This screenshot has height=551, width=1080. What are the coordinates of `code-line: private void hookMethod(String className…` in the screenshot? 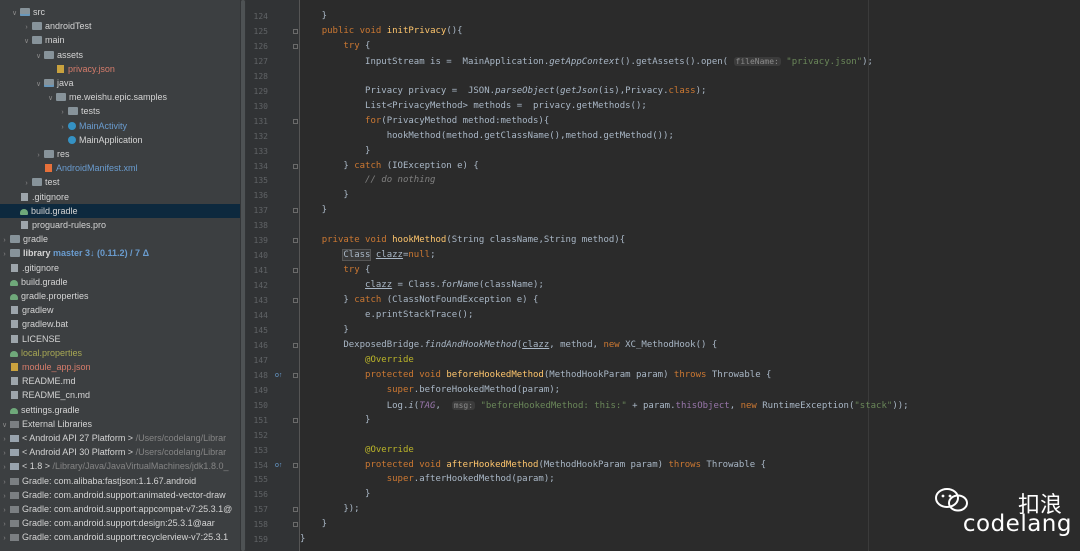 It's located at (462, 240).